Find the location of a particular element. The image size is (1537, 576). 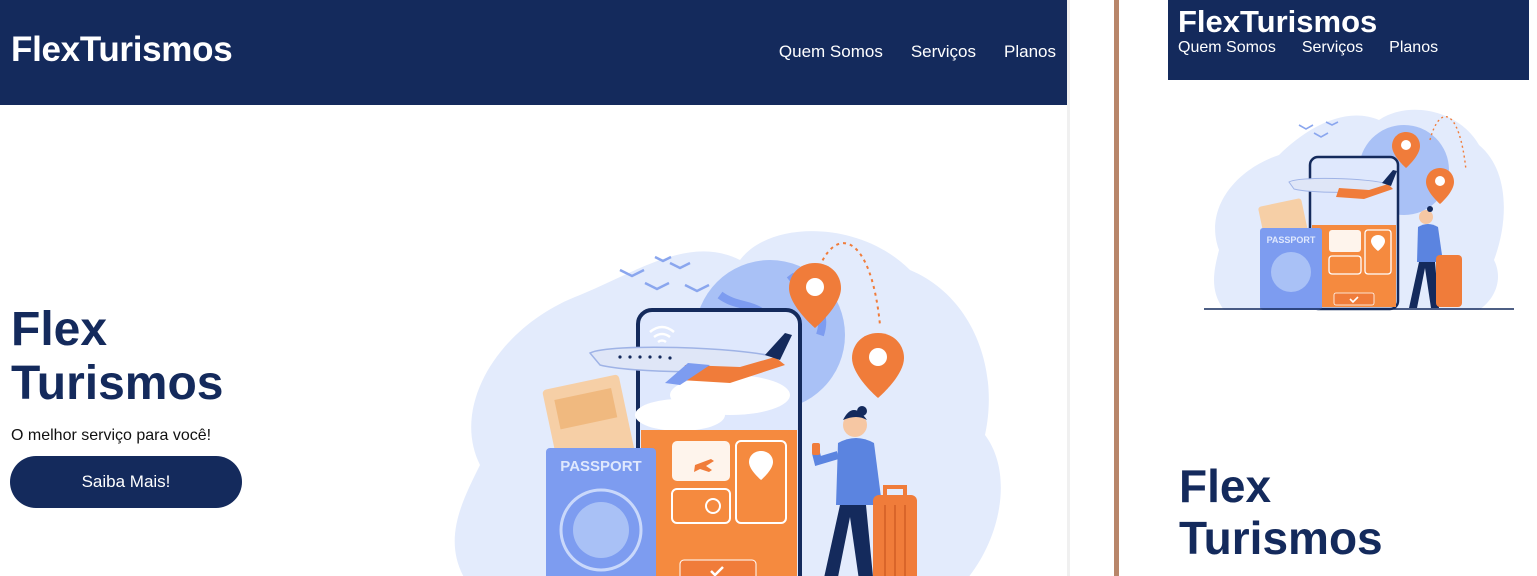

suitcase-icon is located at coordinates (1449, 281).